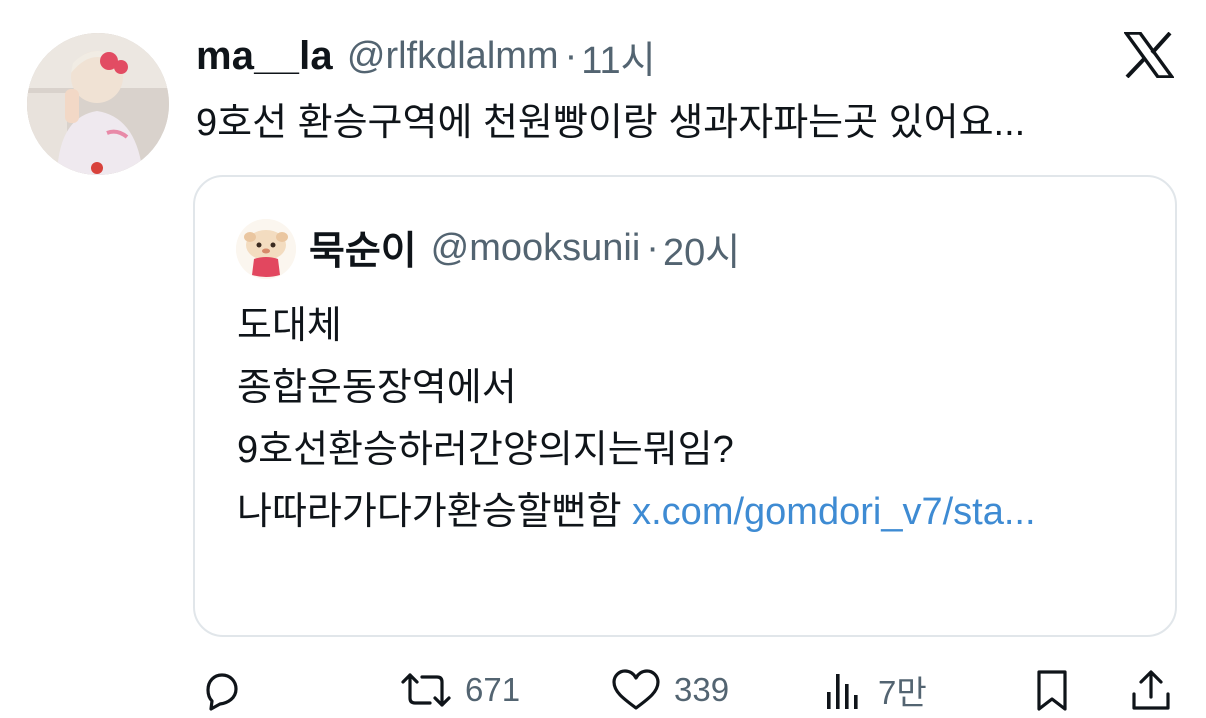 The width and height of the screenshot is (1206, 718). I want to click on views-icon, so click(842, 691).